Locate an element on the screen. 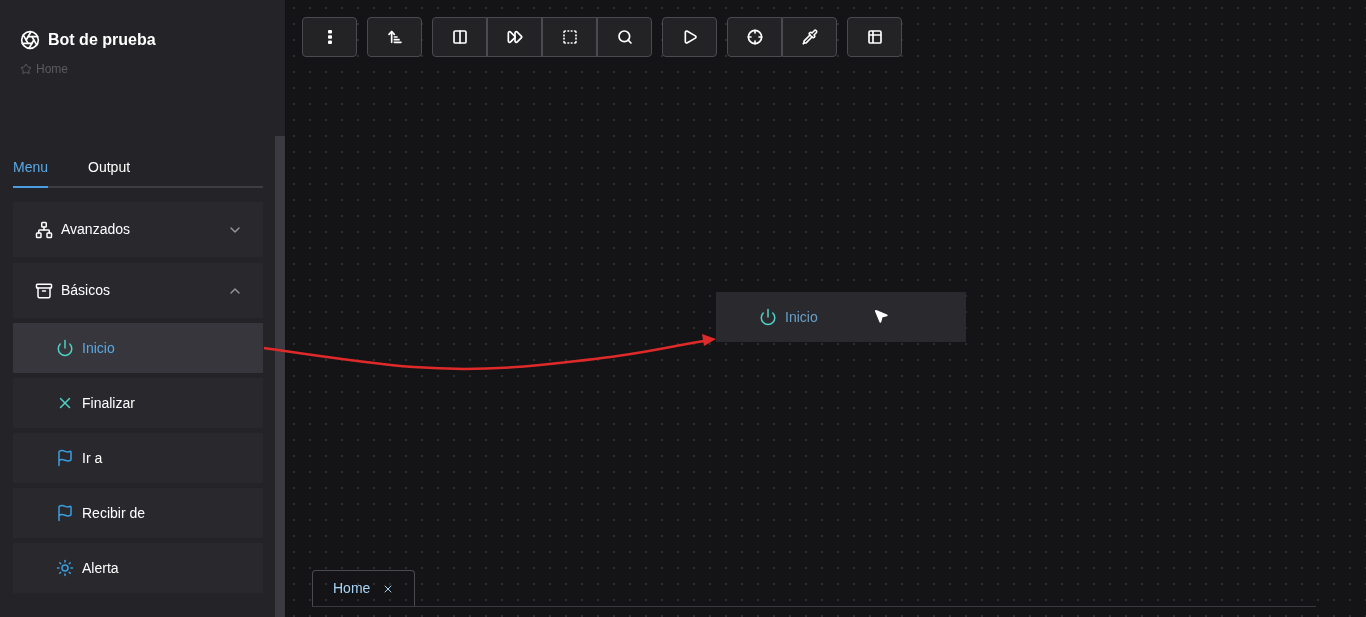  columns-icon is located at coordinates (459, 37).